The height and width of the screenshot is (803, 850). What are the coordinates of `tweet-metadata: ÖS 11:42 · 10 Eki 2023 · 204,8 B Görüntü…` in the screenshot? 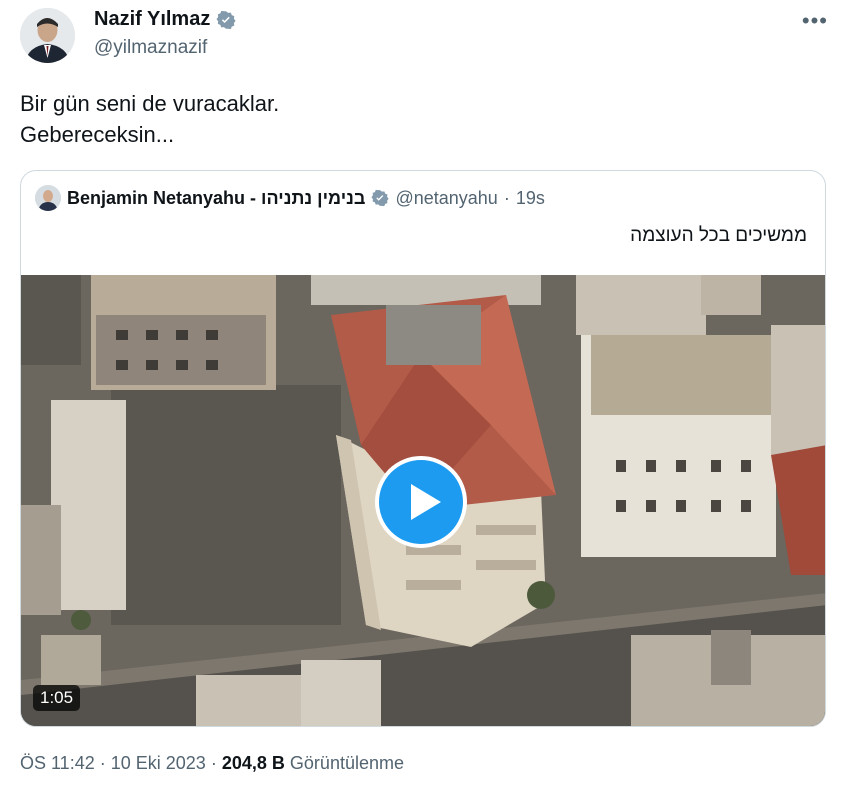 It's located at (212, 763).